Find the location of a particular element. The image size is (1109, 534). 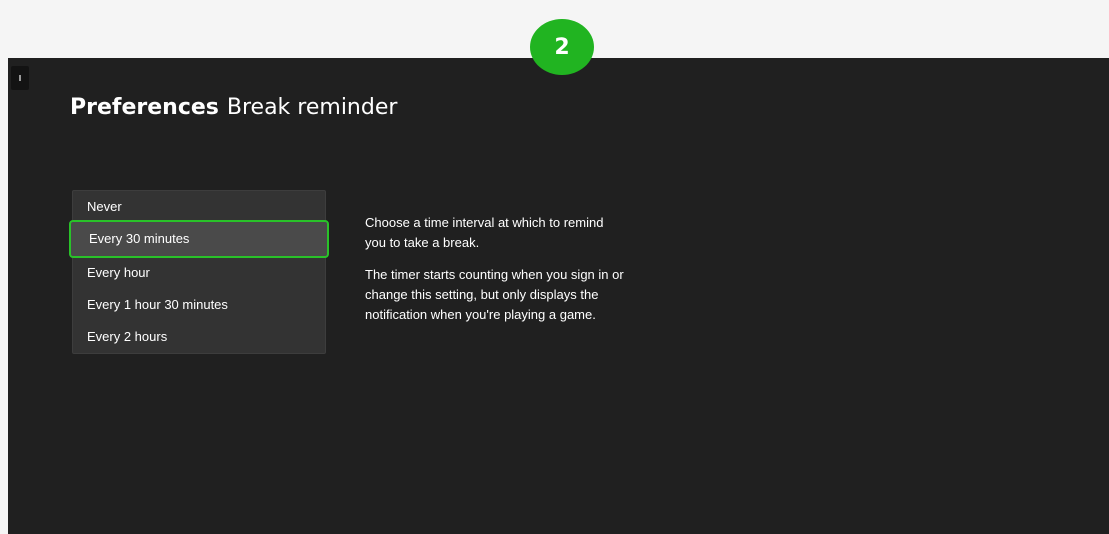

option-every-30-minutes: Every 30 minutes is located at coordinates (199, 239).